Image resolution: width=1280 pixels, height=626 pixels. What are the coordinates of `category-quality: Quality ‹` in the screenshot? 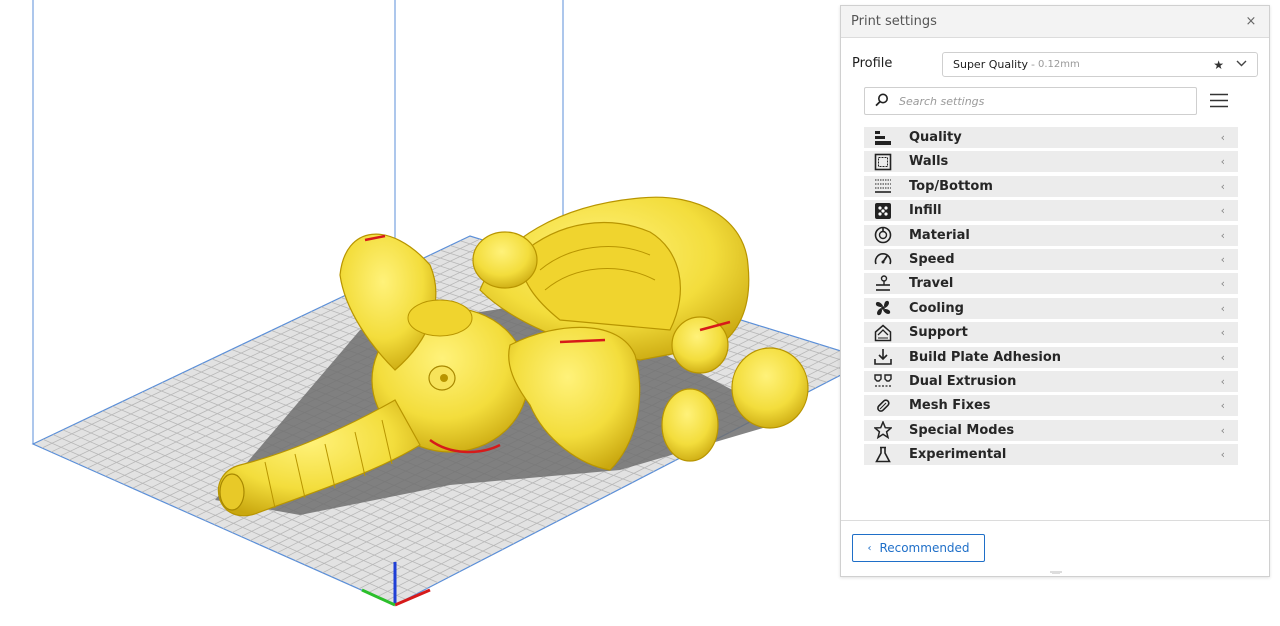 It's located at (1051, 137).